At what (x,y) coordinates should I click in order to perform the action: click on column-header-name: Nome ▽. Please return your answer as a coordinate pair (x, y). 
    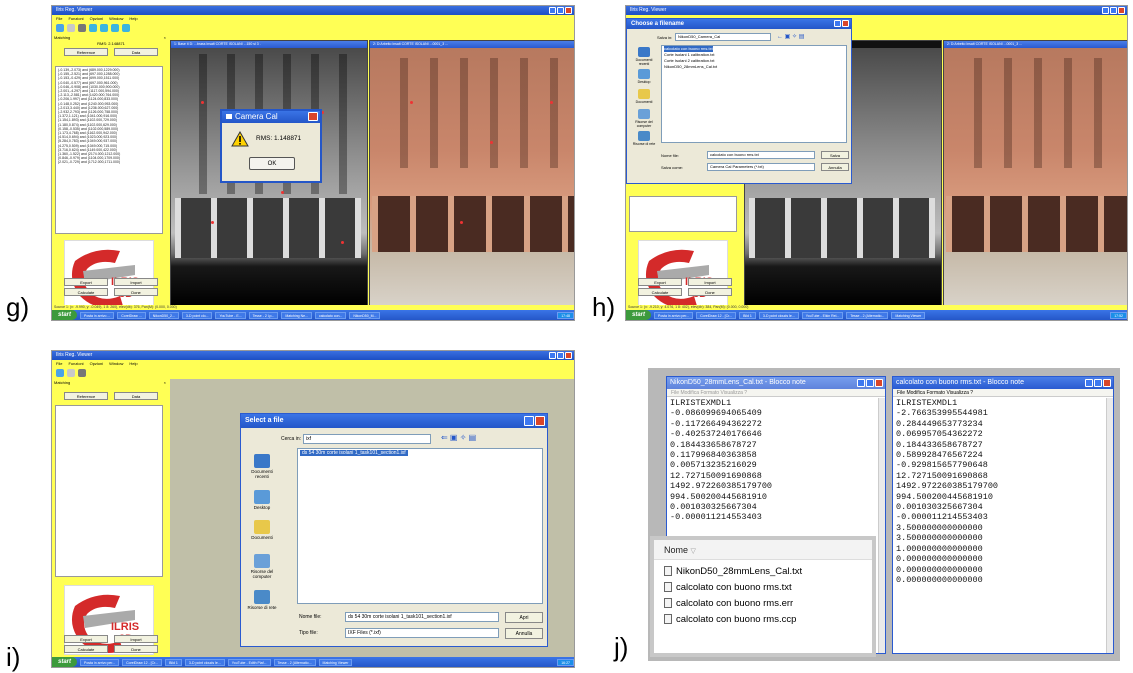
    Looking at the image, I should click on (763, 550).